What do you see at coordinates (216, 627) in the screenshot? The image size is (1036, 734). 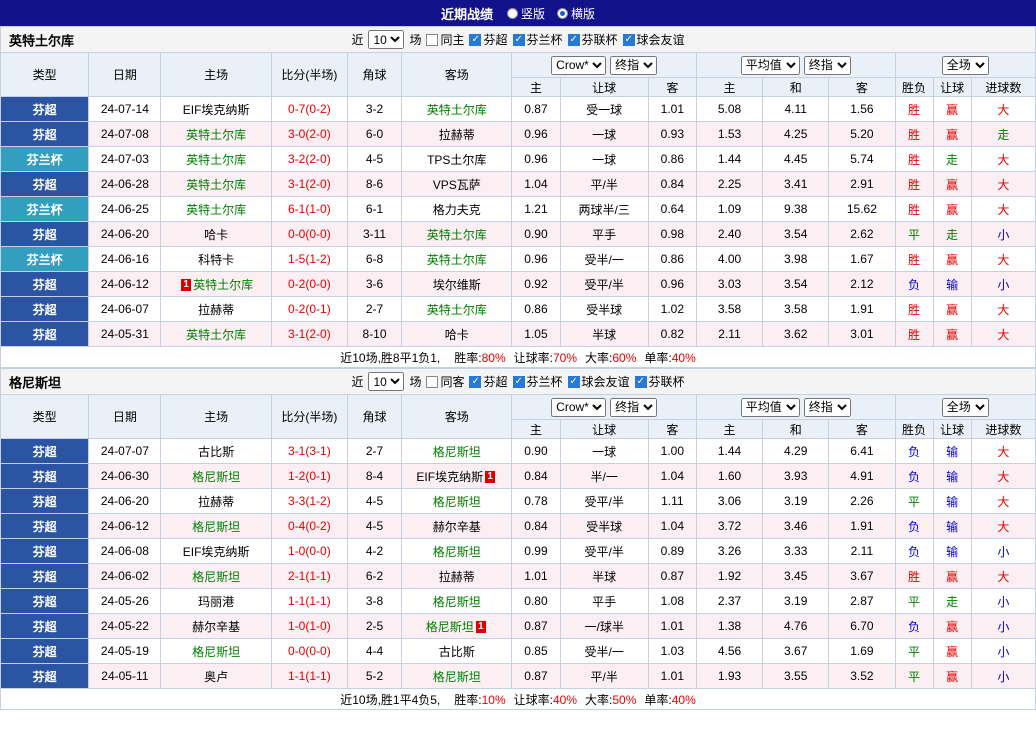 I see `home-team-name: 赫尔辛基` at bounding box center [216, 627].